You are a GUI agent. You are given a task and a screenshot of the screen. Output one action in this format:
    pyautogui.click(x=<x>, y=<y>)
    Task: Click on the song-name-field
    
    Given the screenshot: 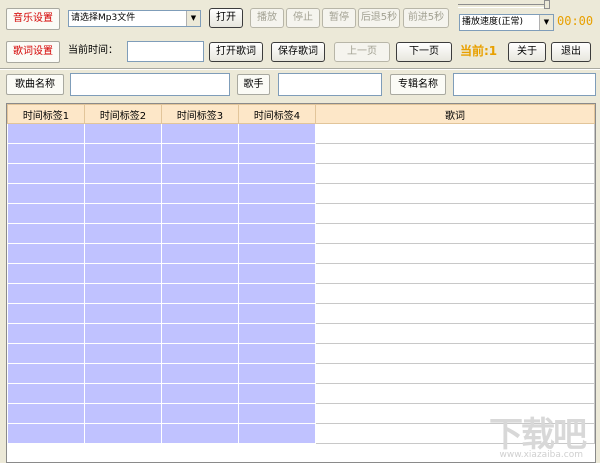 What is the action you would take?
    pyautogui.click(x=150, y=84)
    